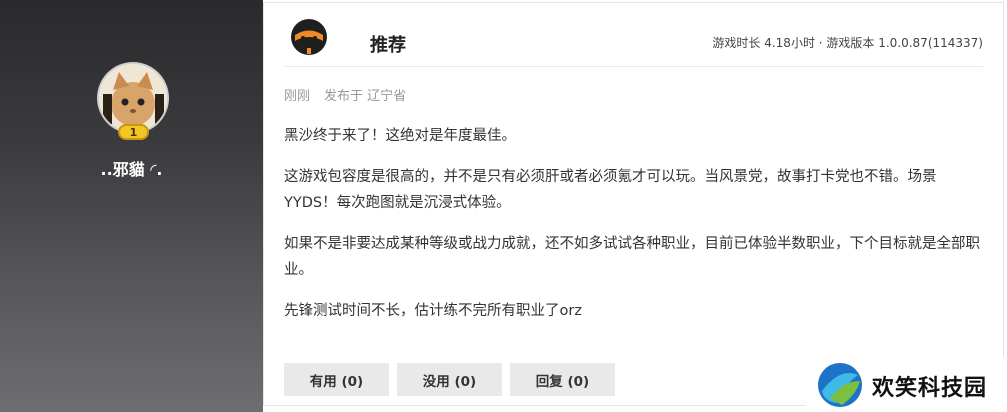  I want to click on reply-button: 回复 (0), so click(562, 379).